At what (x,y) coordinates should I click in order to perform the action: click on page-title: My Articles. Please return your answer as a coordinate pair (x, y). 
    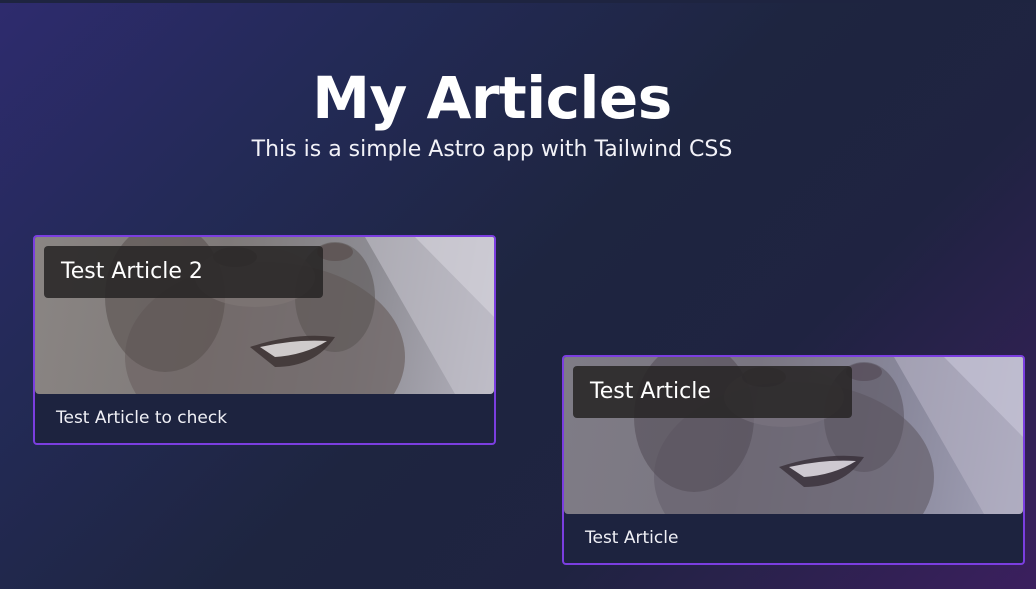
    Looking at the image, I should click on (492, 98).